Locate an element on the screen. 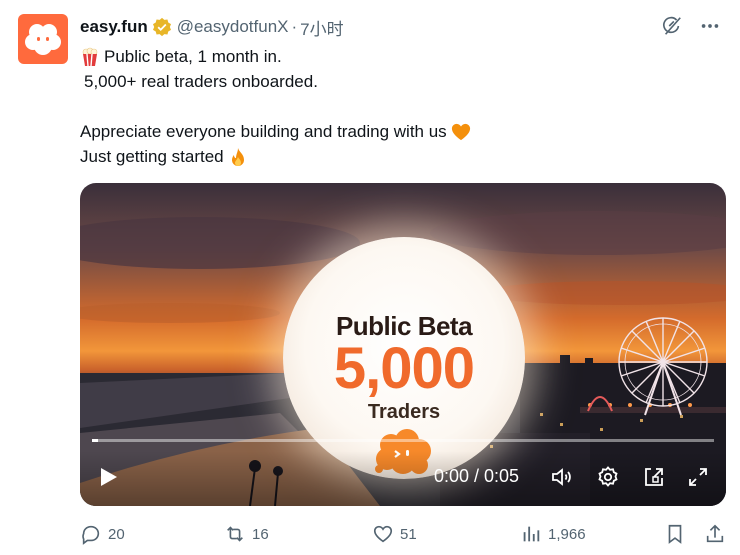 This screenshot has width=740, height=555. share-button is located at coordinates (718, 534).